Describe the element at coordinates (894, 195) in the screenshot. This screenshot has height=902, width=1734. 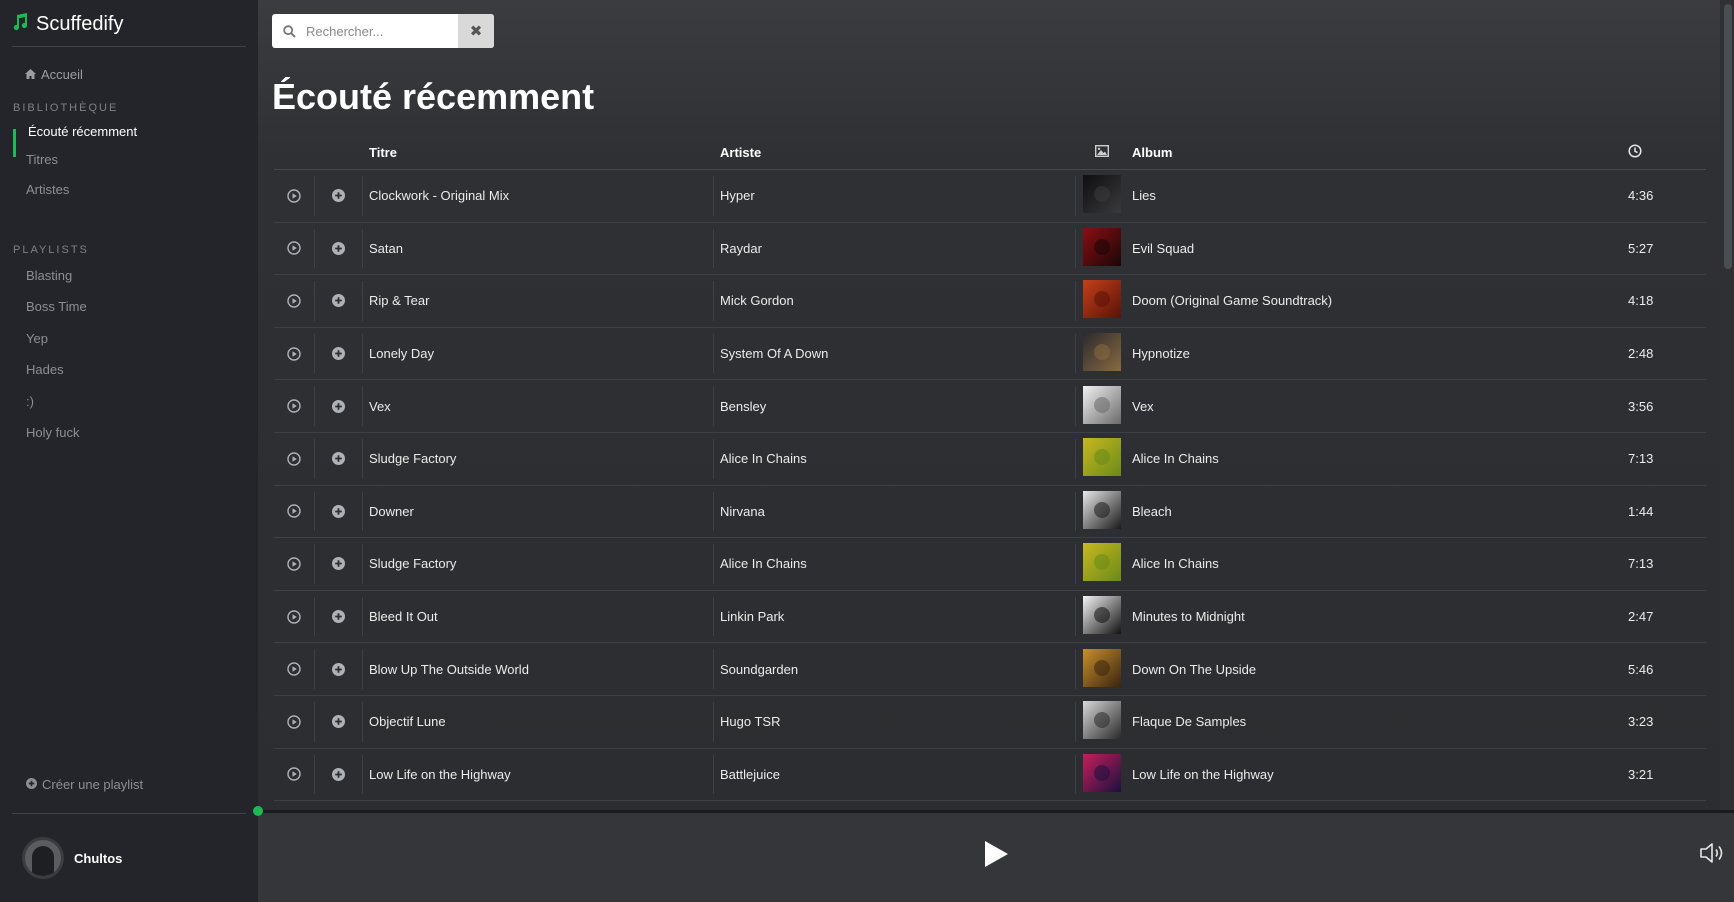
I see `track-artist: Hyper` at that location.